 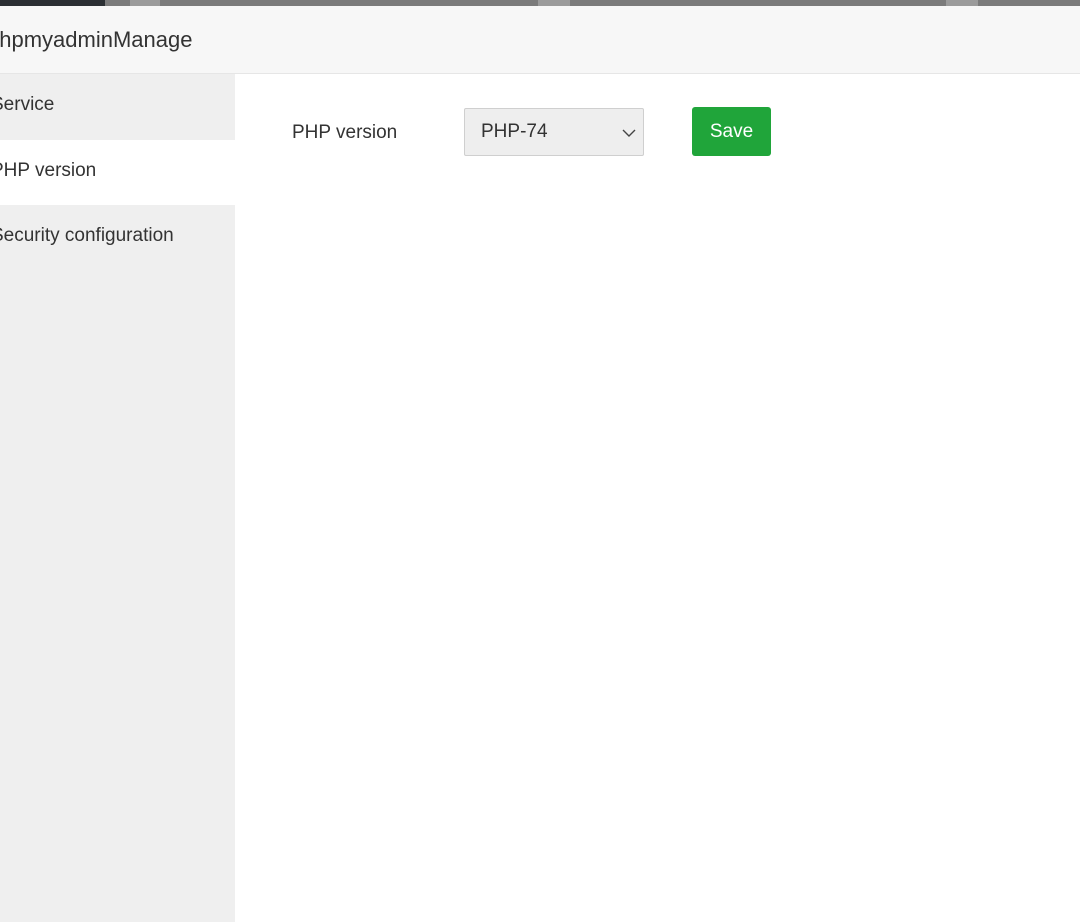 What do you see at coordinates (27, 104) in the screenshot?
I see `sidebar-item-label: Service` at bounding box center [27, 104].